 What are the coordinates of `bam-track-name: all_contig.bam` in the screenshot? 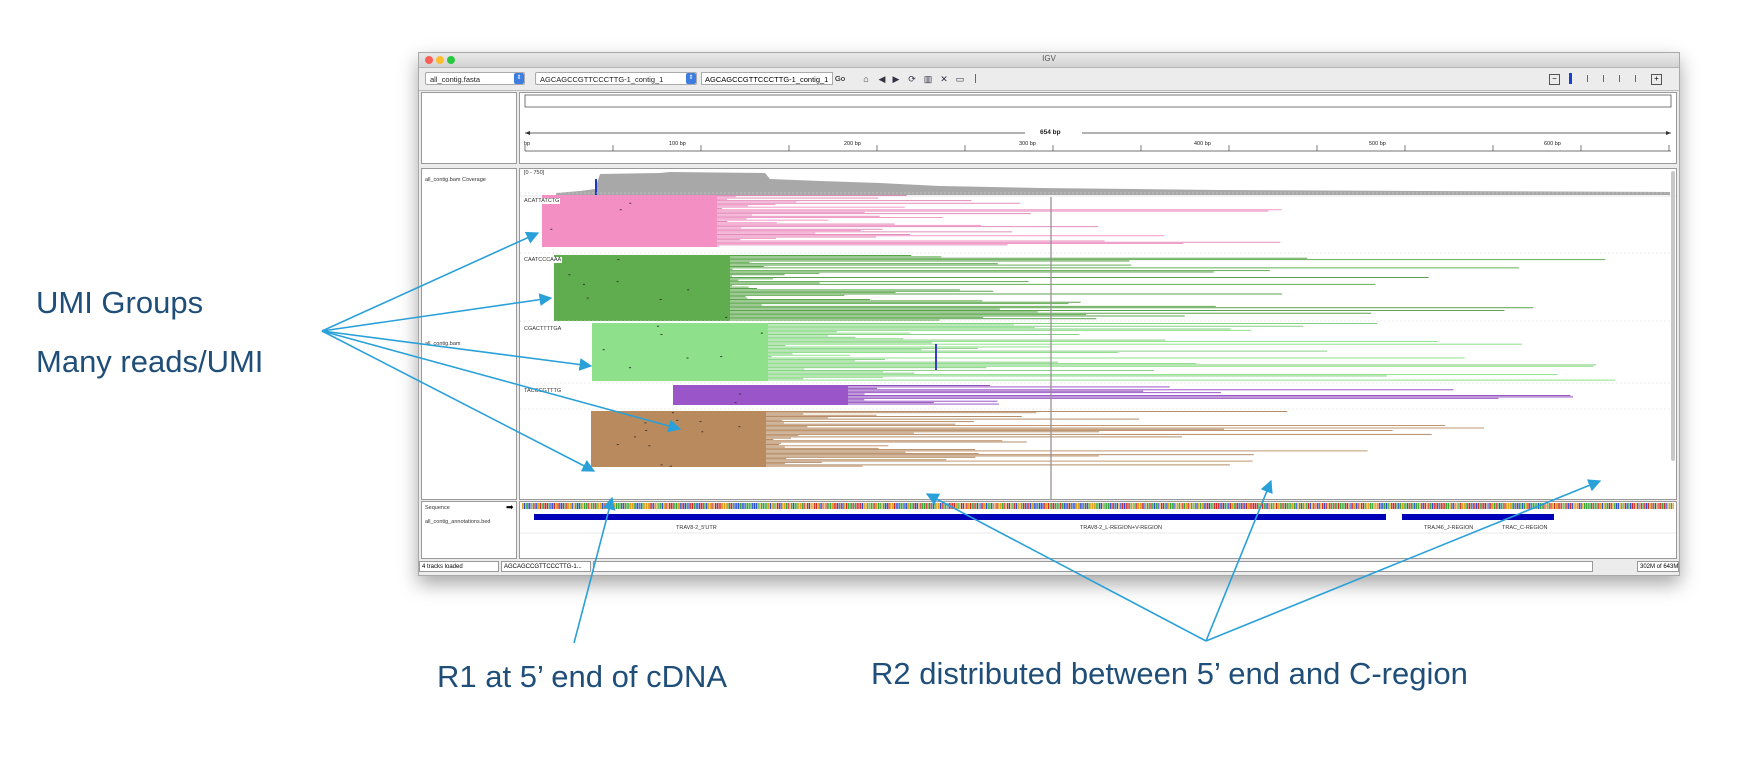 It's located at (442, 344).